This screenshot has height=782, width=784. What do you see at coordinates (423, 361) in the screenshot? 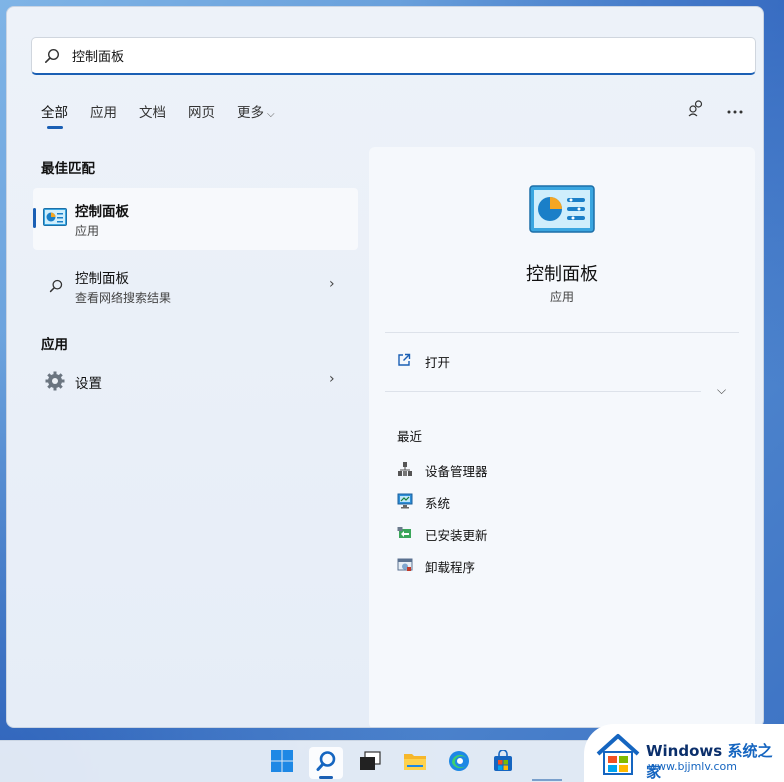
I see `open-action: 打开` at bounding box center [423, 361].